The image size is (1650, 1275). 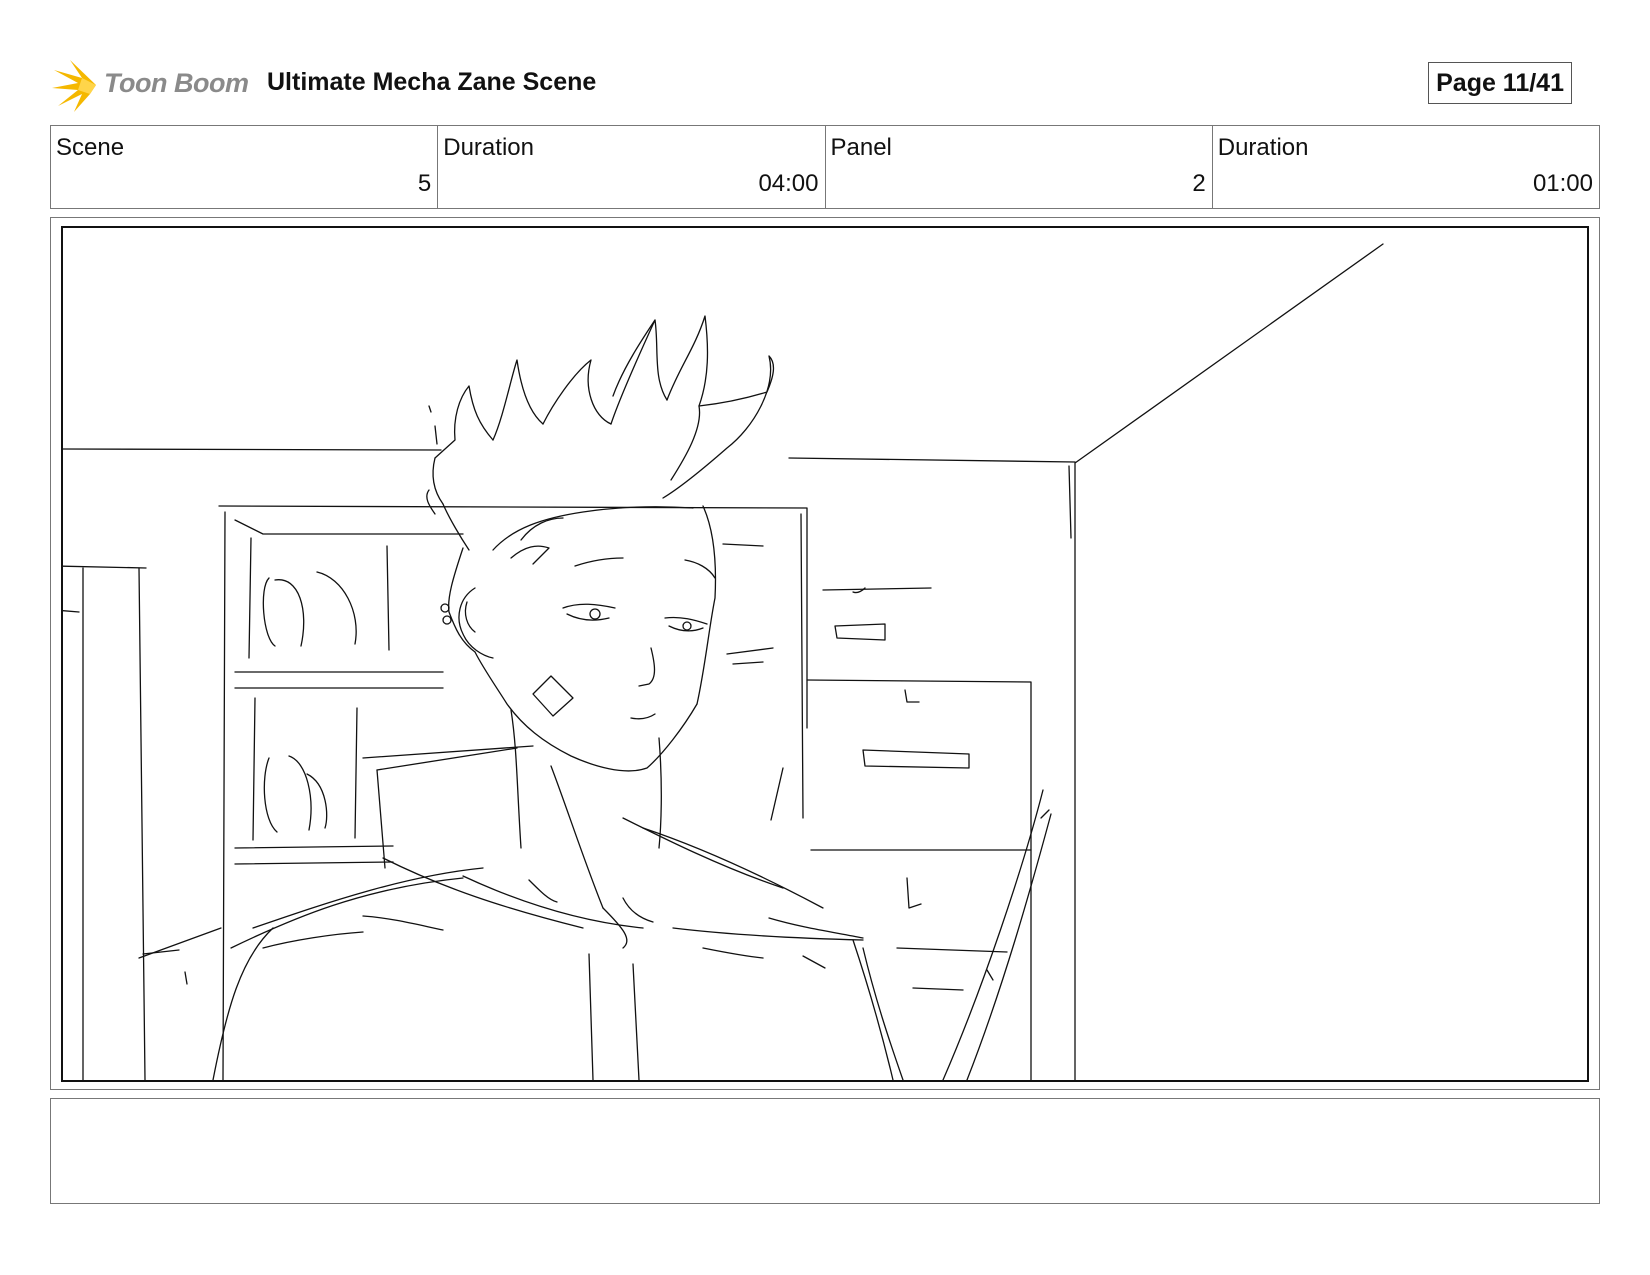 I want to click on scene-duration-label: Duration, so click(x=488, y=147).